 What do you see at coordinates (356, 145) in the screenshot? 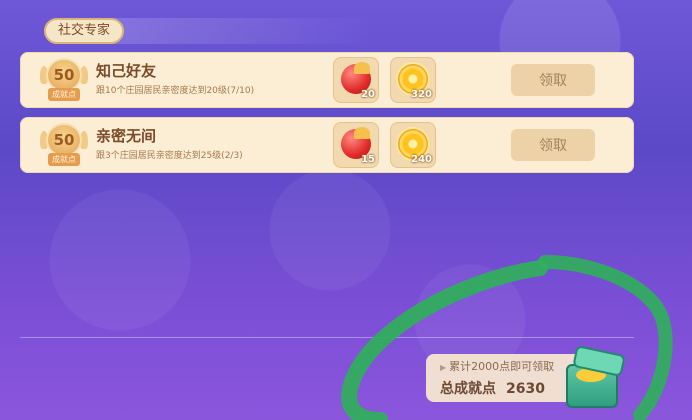
I see `reward-item-gem: 15` at bounding box center [356, 145].